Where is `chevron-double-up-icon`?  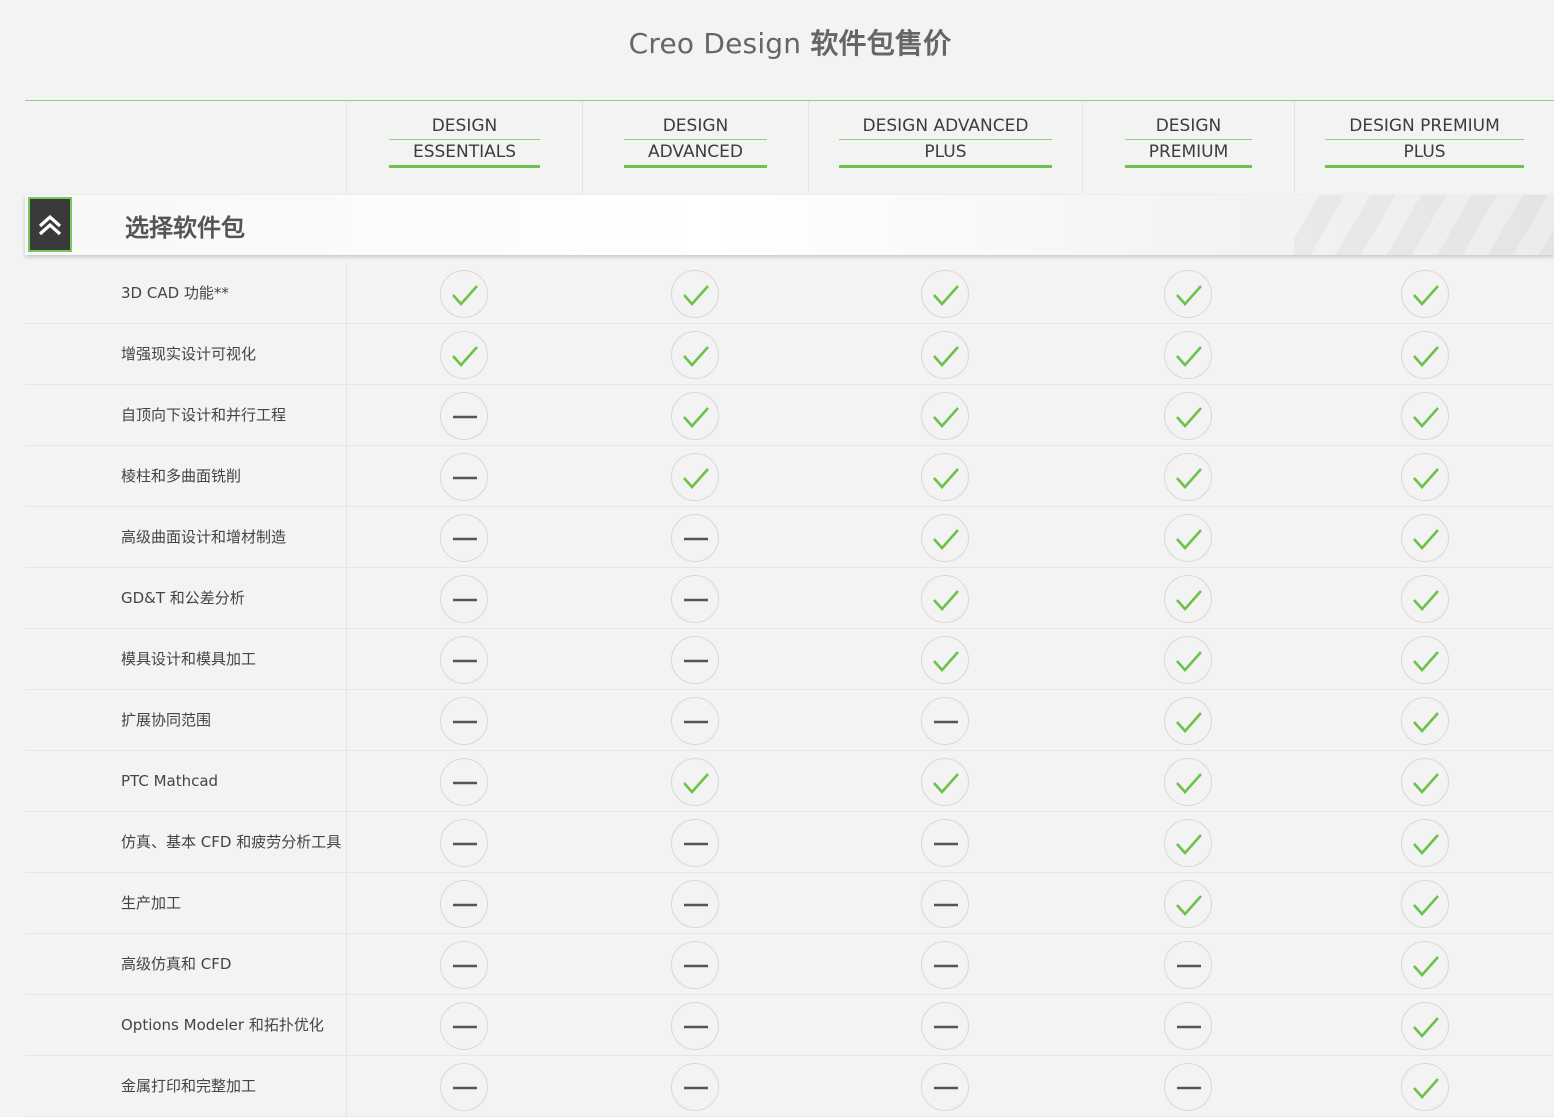
chevron-double-up-icon is located at coordinates (50, 224).